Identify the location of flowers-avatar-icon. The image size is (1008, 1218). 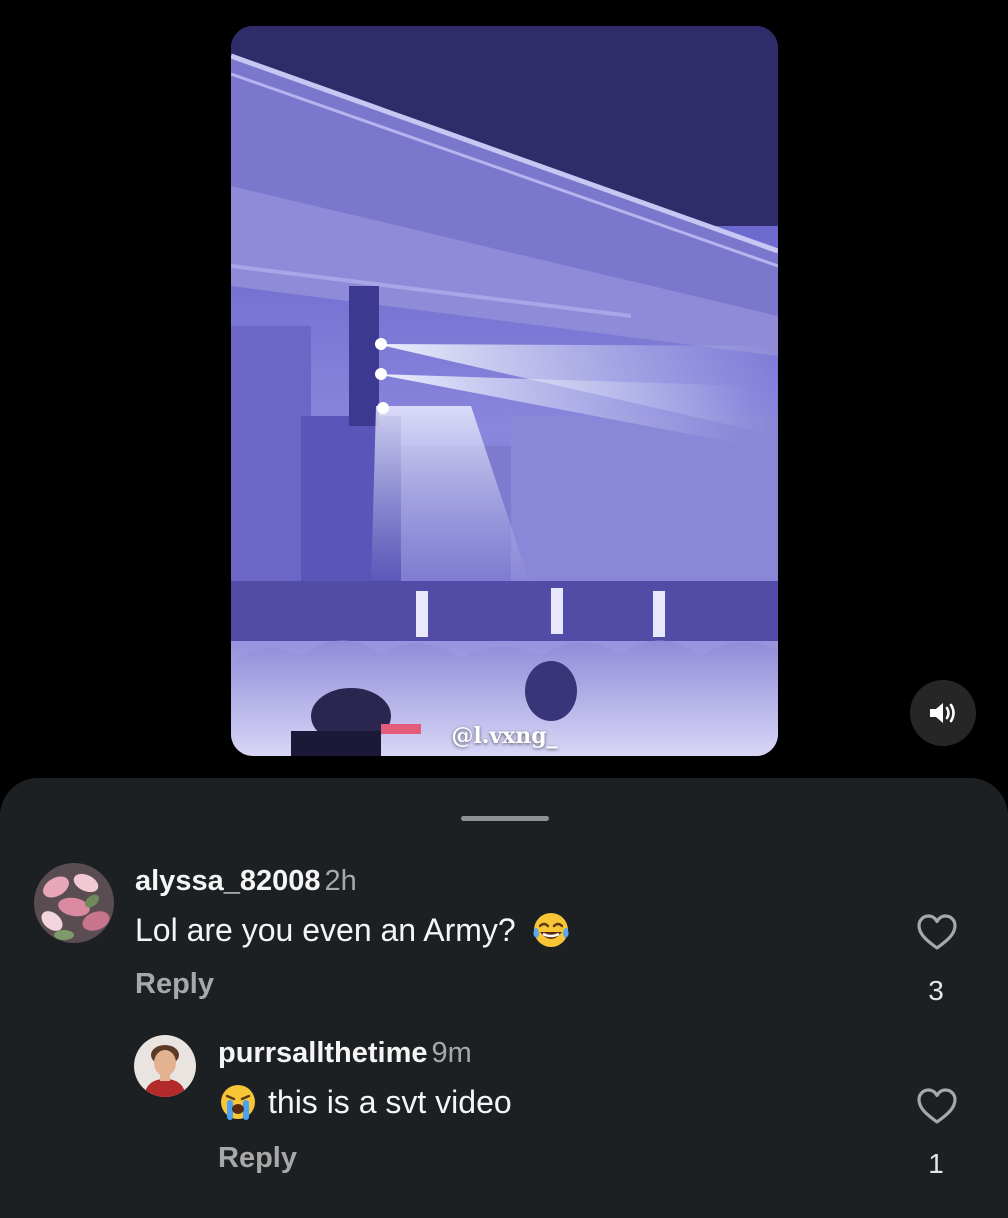
(74, 903).